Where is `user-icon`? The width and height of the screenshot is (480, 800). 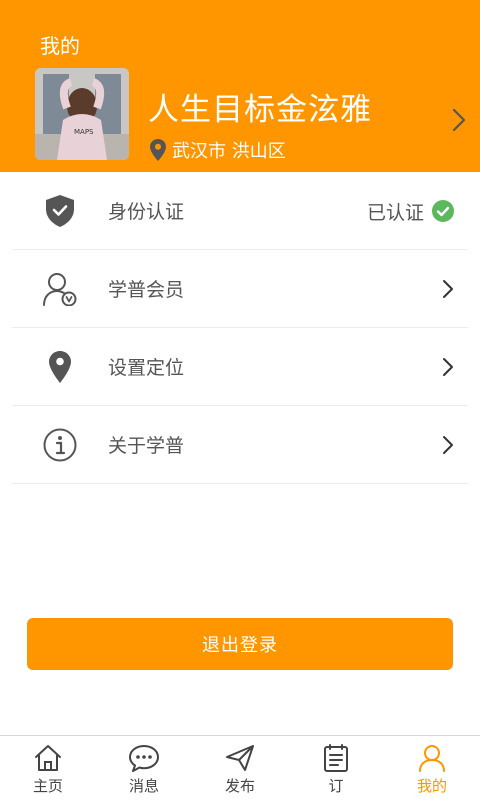
user-icon is located at coordinates (432, 758).